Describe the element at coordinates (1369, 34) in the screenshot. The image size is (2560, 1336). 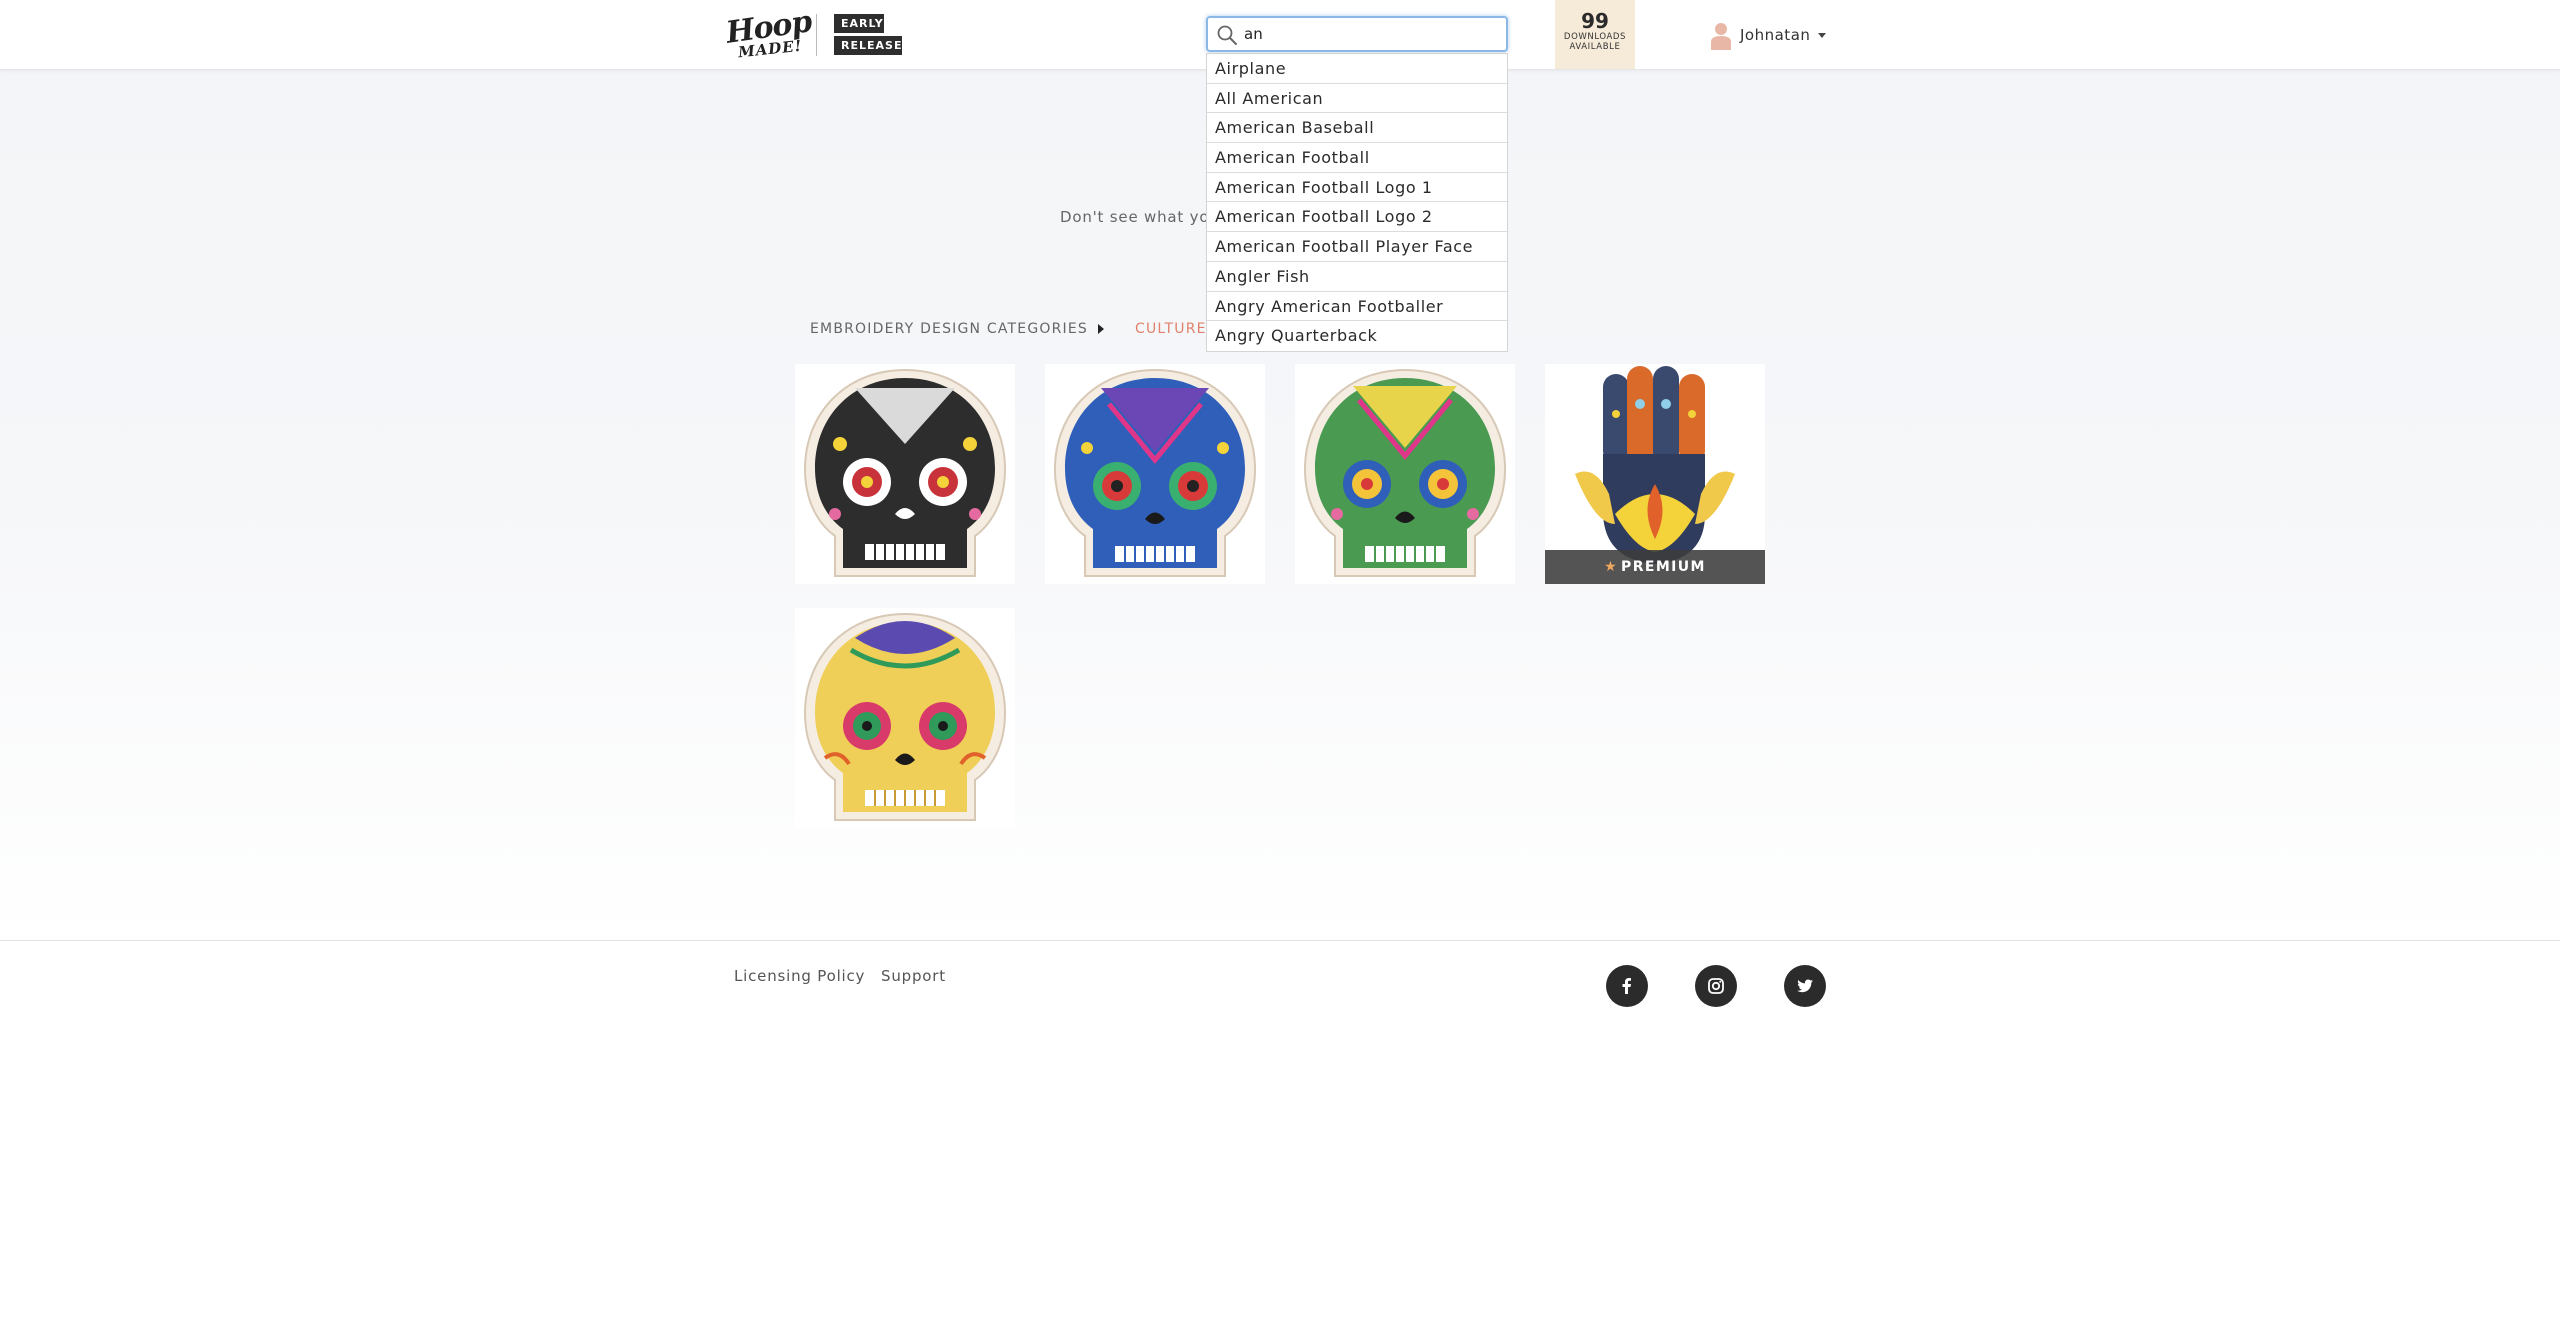
I see `search-input` at that location.